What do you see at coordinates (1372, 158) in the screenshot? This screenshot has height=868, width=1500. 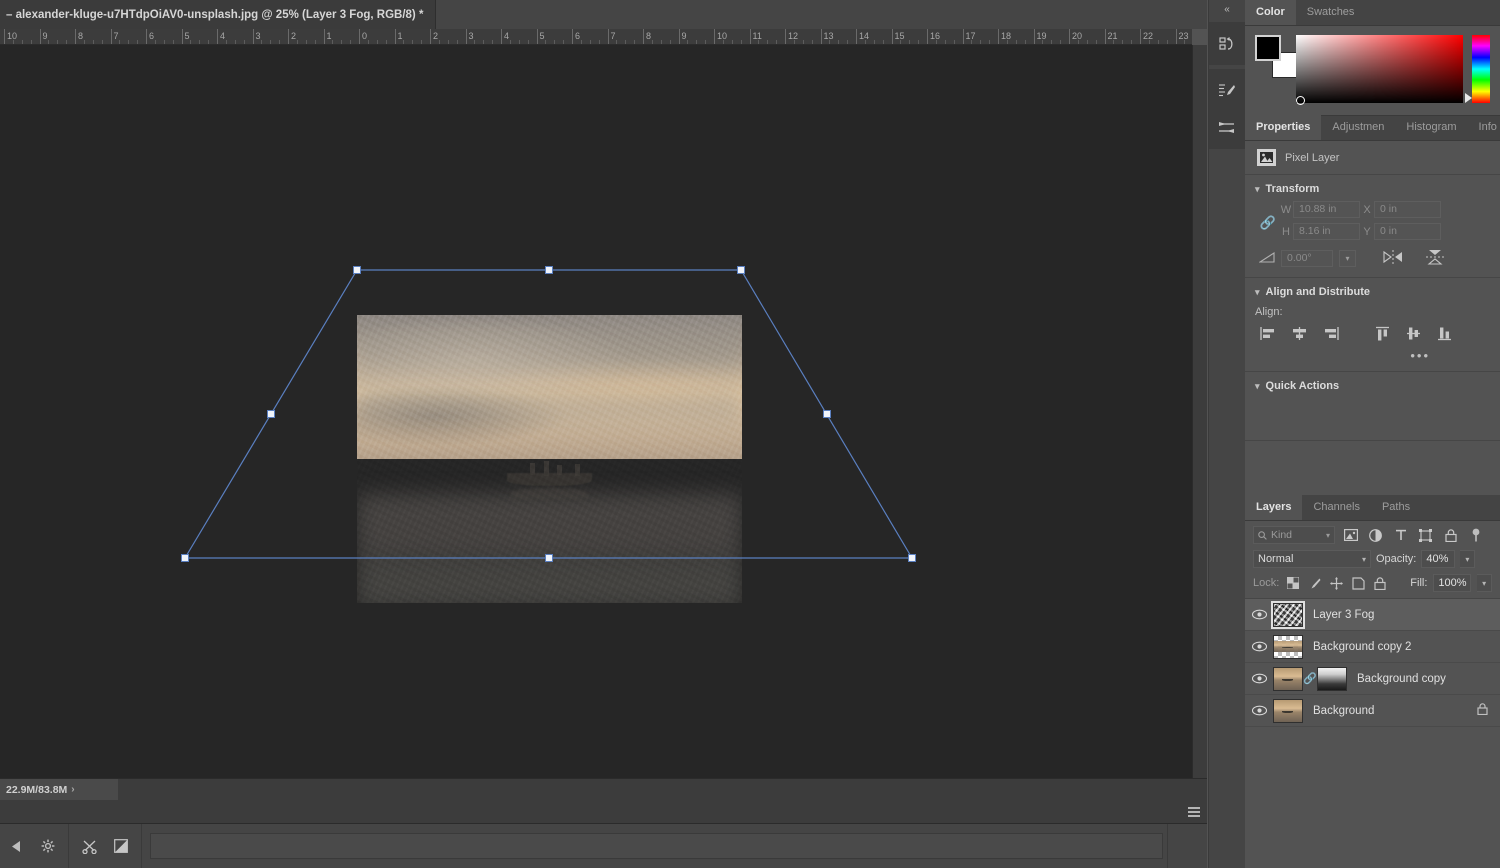 I see `properties-layer-type-row: Pixel Layer` at bounding box center [1372, 158].